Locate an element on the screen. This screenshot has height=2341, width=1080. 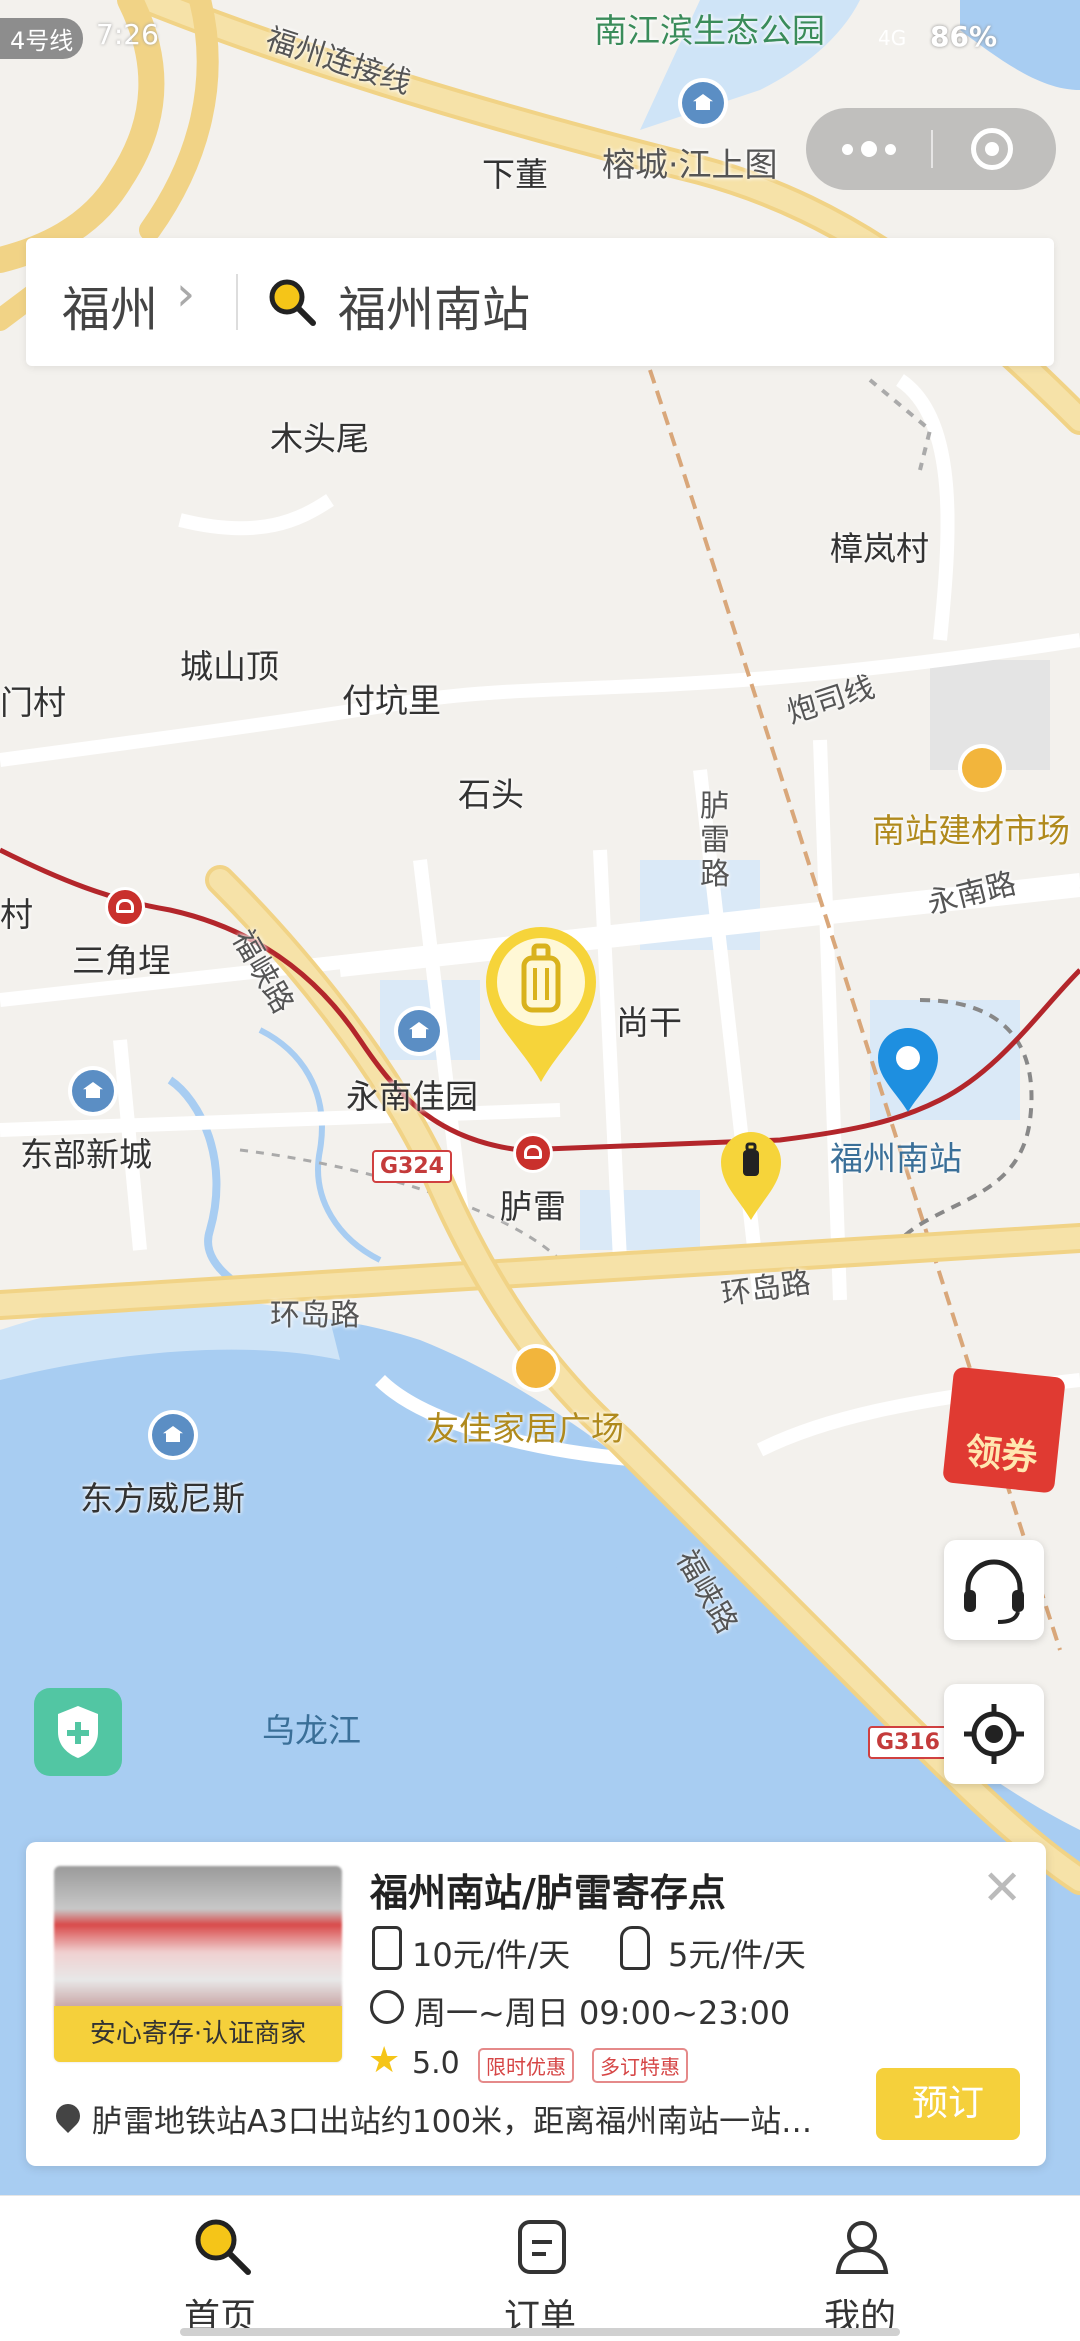
map-label: 木头尾 is located at coordinates (319, 438).